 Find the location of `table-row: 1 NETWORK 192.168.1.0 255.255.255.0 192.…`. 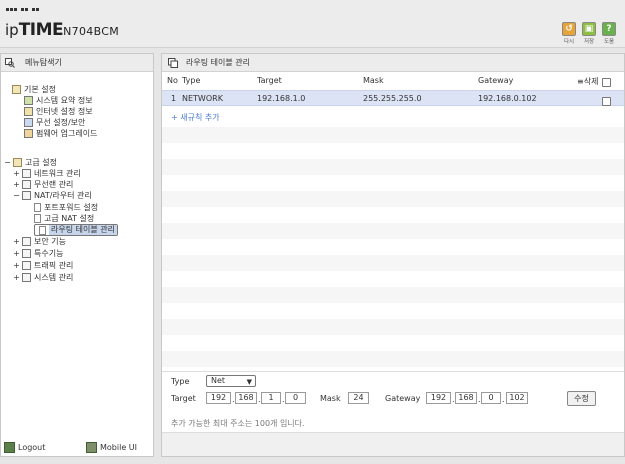

table-row: 1 NETWORK 192.168.1.0 255.255.255.0 192.… is located at coordinates (393, 98).